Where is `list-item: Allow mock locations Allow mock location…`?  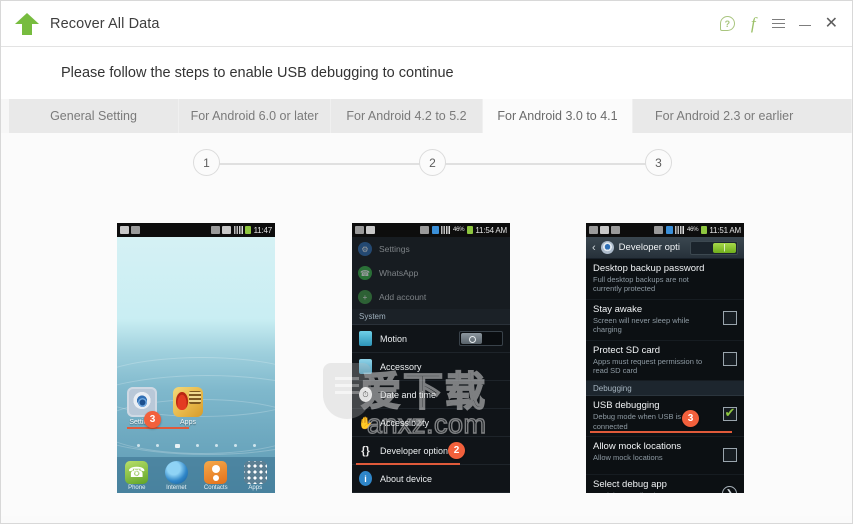
list-item: Allow mock locations Allow mock location… is located at coordinates (665, 456).